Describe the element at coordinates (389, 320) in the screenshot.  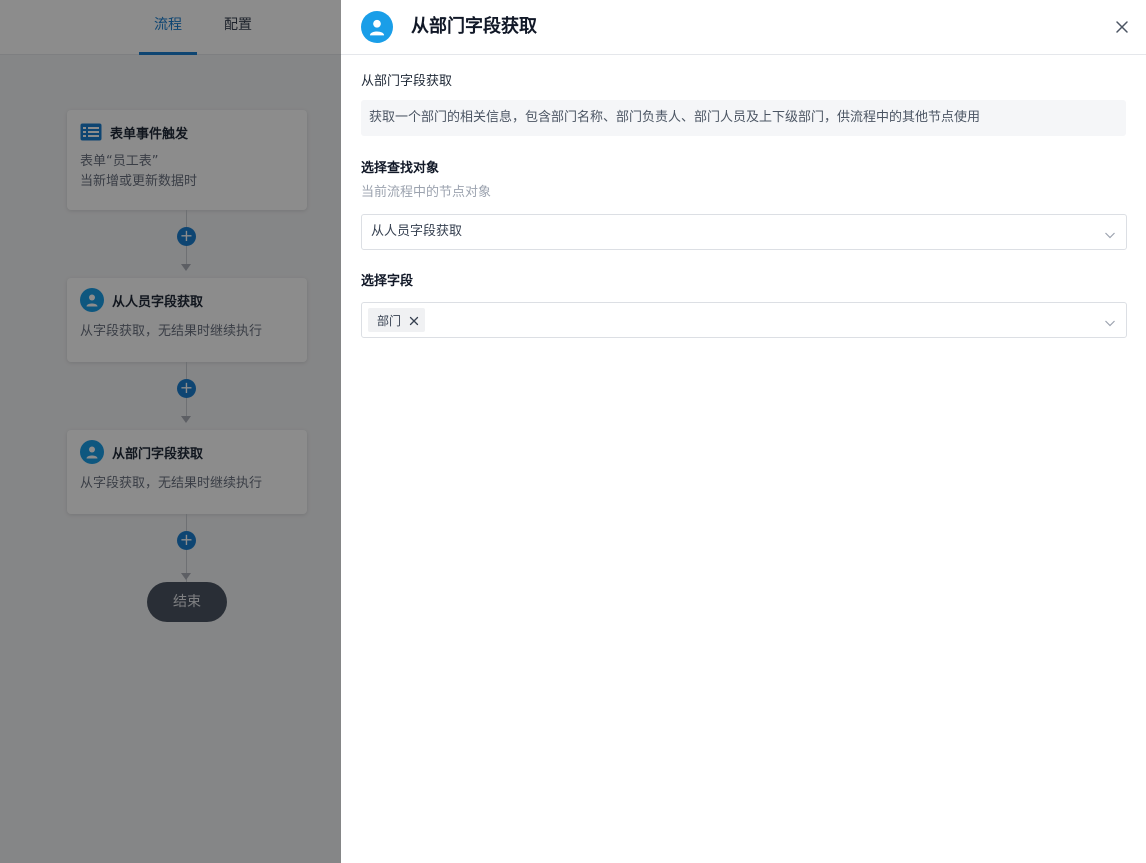
I see `tag-label: 部门` at that location.